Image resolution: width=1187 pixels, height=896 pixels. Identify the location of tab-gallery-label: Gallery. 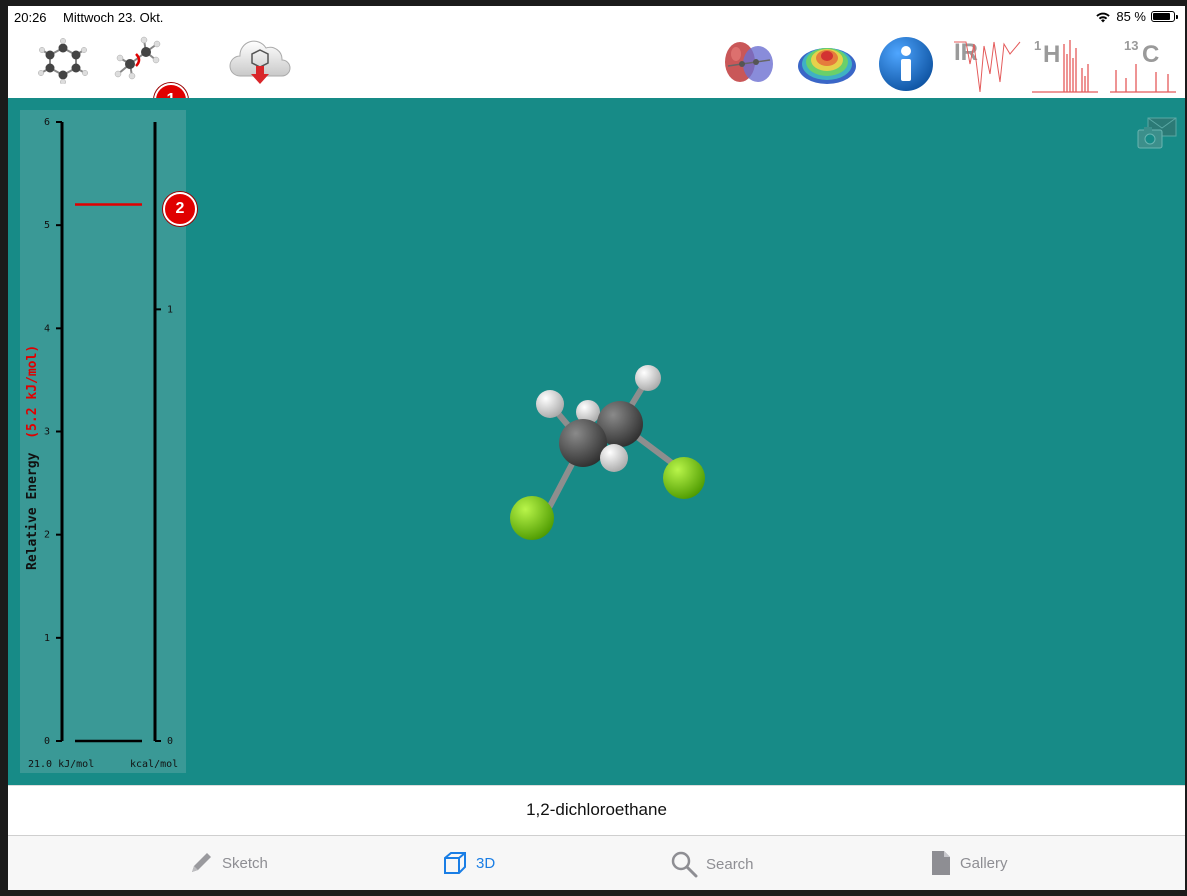
(984, 863).